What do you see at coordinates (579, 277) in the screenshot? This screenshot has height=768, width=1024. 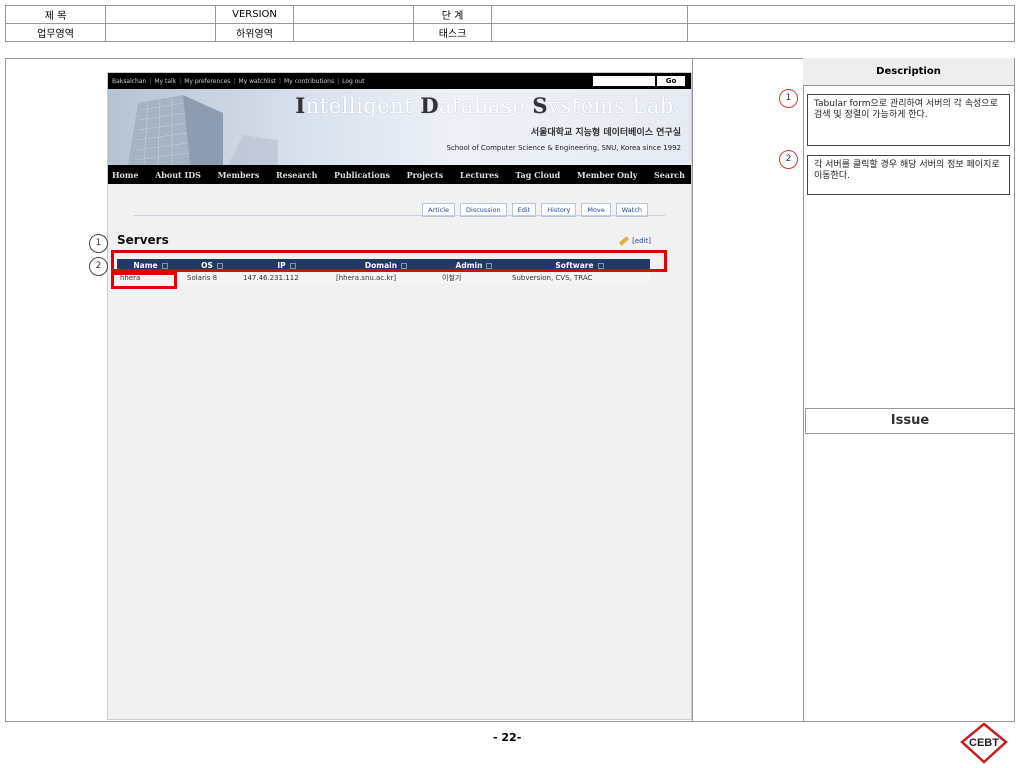 I see `server-software: Subversion, CVS, TRAC` at bounding box center [579, 277].